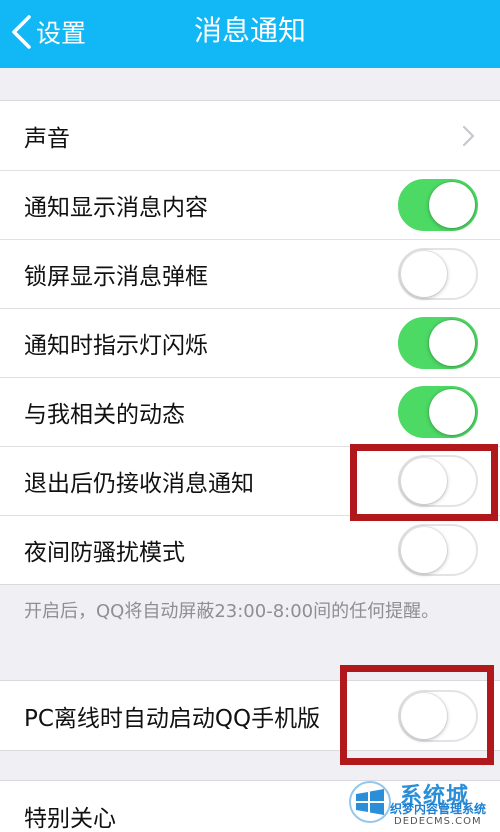 The width and height of the screenshot is (500, 832). I want to click on navigation-bar: 设置 消息通知, so click(250, 34).